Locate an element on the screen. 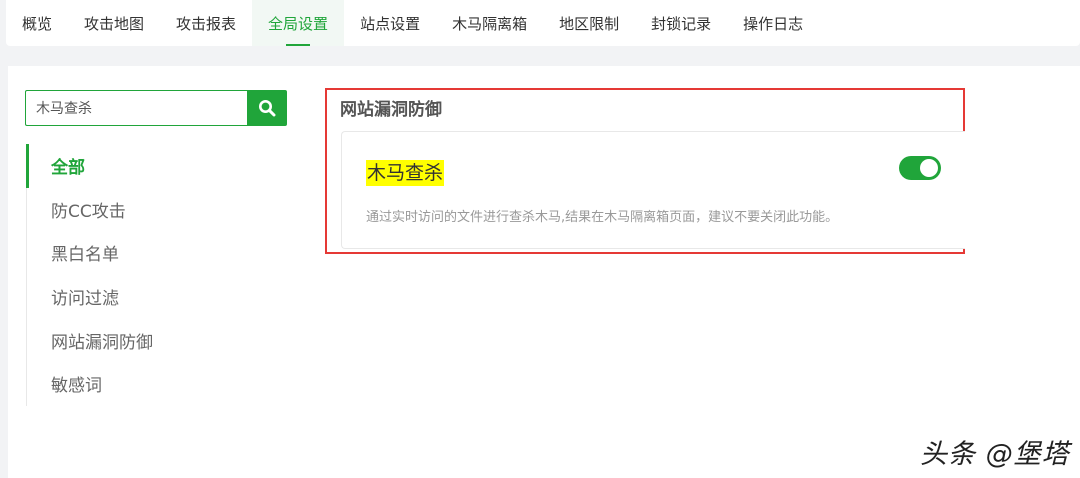 The height and width of the screenshot is (478, 1080). tab-operation-log: 操作日志 is located at coordinates (773, 23).